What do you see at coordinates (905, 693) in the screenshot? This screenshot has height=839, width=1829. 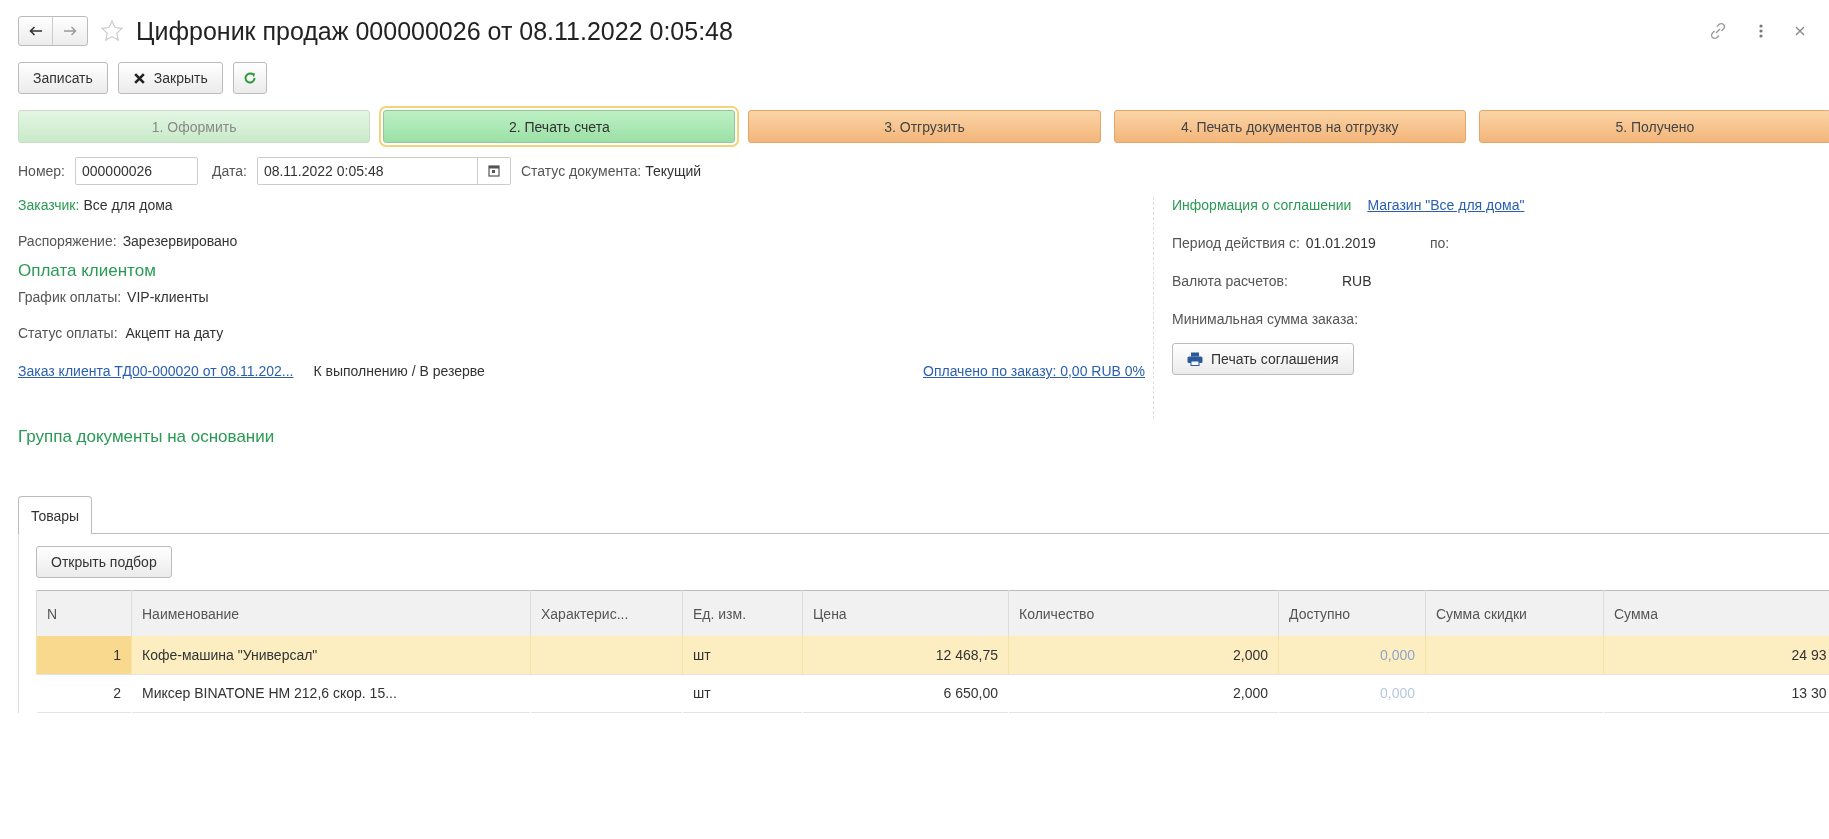 I see `table-cell: 6 650,00` at bounding box center [905, 693].